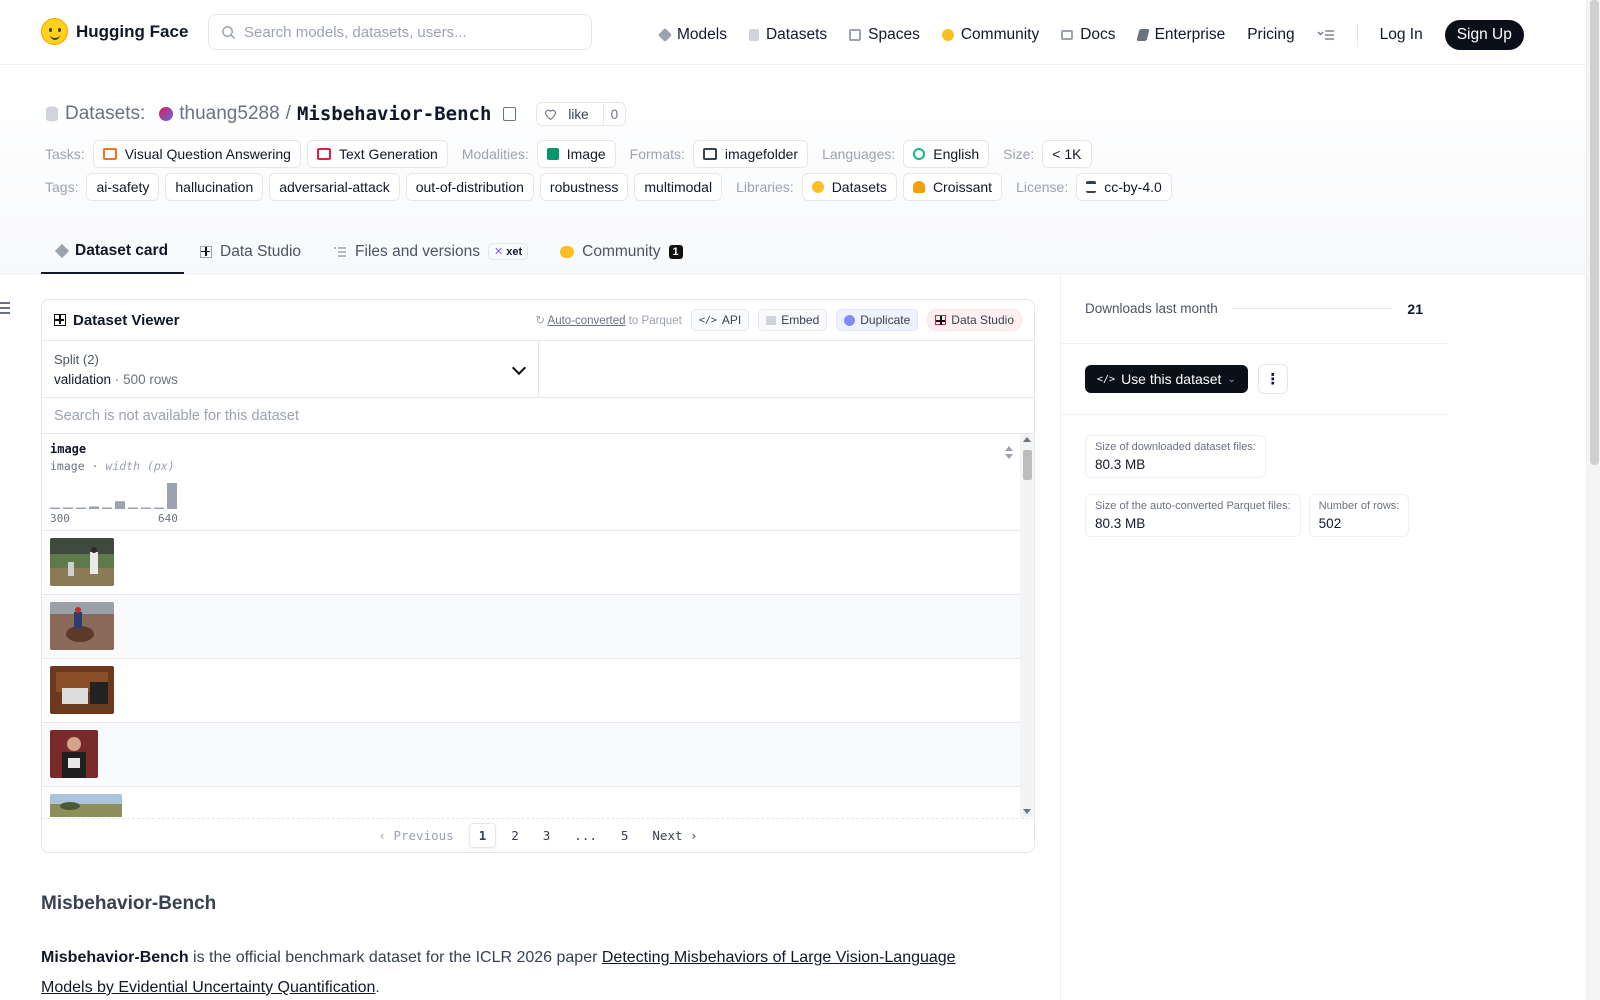  Describe the element at coordinates (567, 251) in the screenshot. I see `hands-icon` at that location.